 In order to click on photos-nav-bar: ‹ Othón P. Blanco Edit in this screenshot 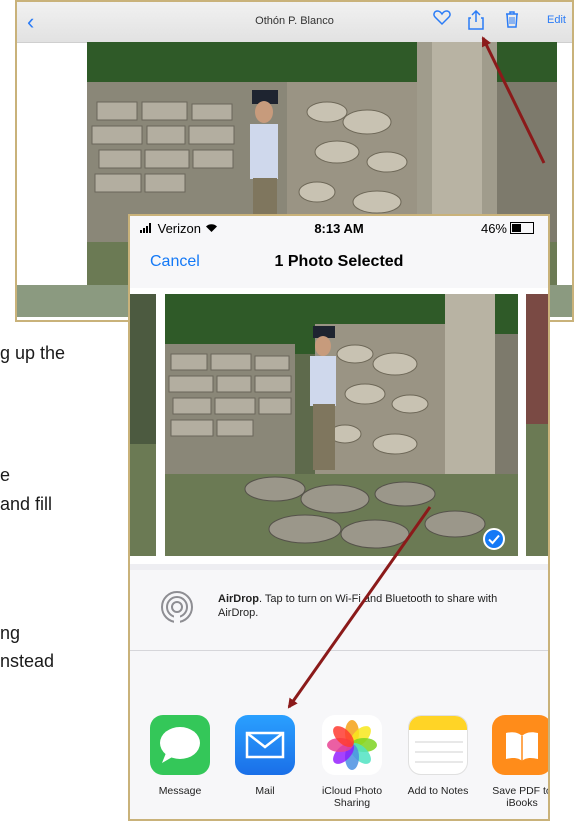, I will do `click(294, 22)`.